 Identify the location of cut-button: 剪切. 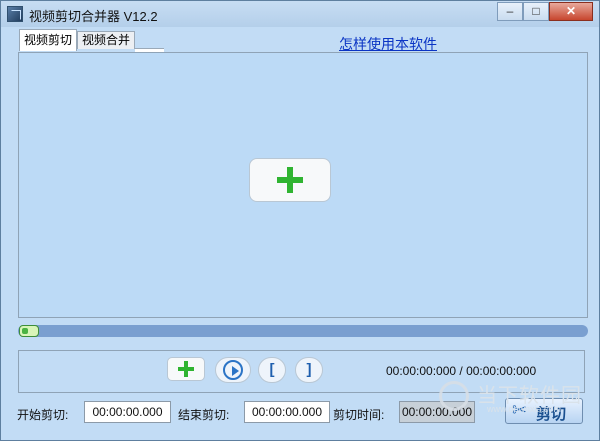
(544, 411).